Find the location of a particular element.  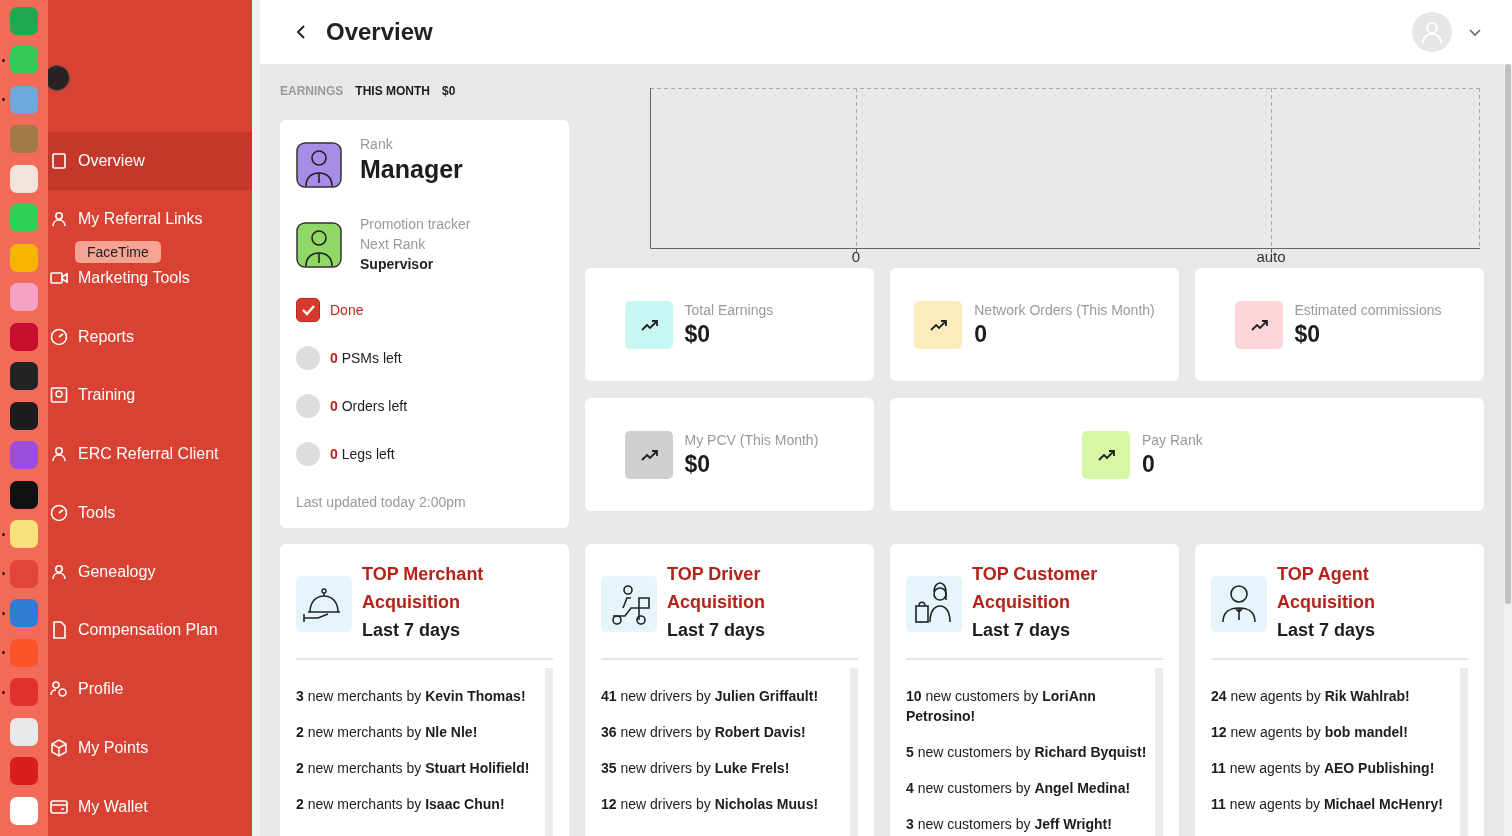

next-rank-label: Next Rank is located at coordinates (393, 244).